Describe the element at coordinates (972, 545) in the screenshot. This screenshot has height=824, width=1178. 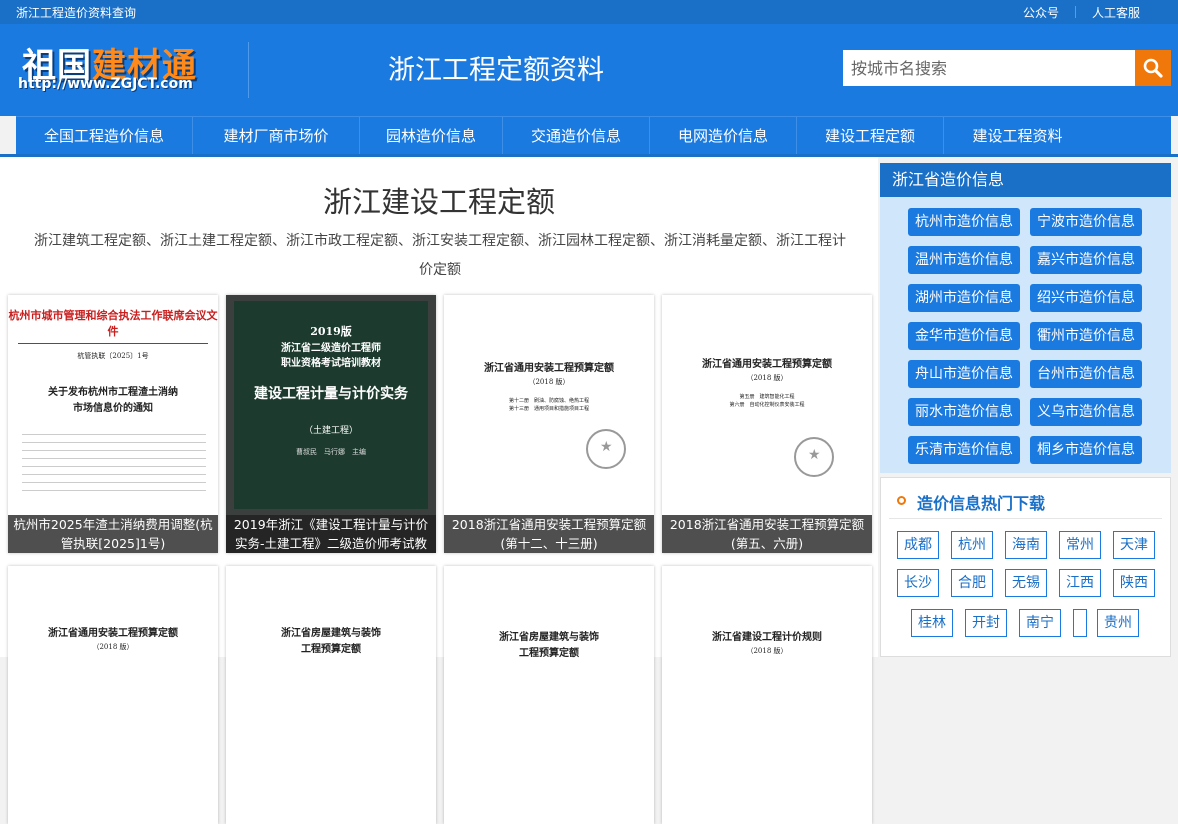
I see `hot-tag: 杭州` at that location.